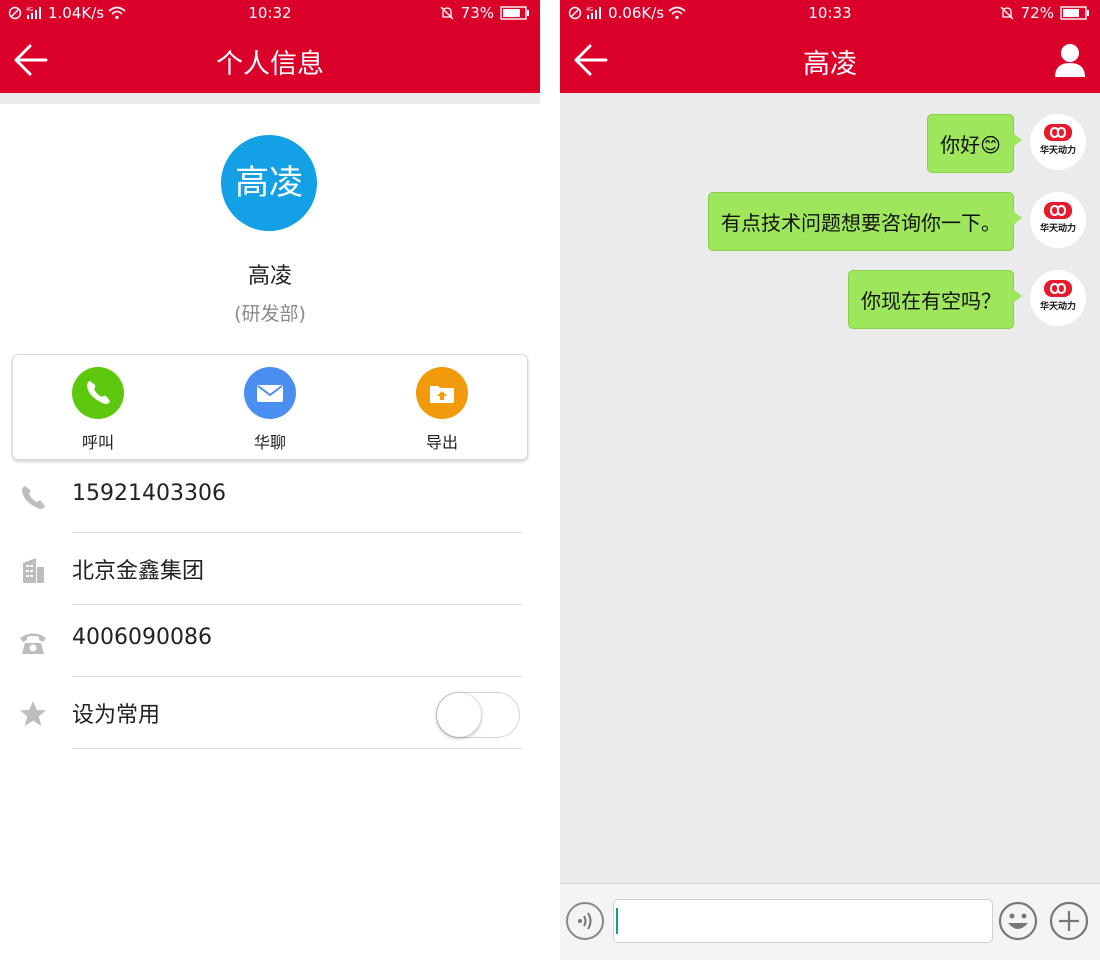 This screenshot has height=960, width=1100. I want to click on nav-bar: 高凌, so click(830, 60).